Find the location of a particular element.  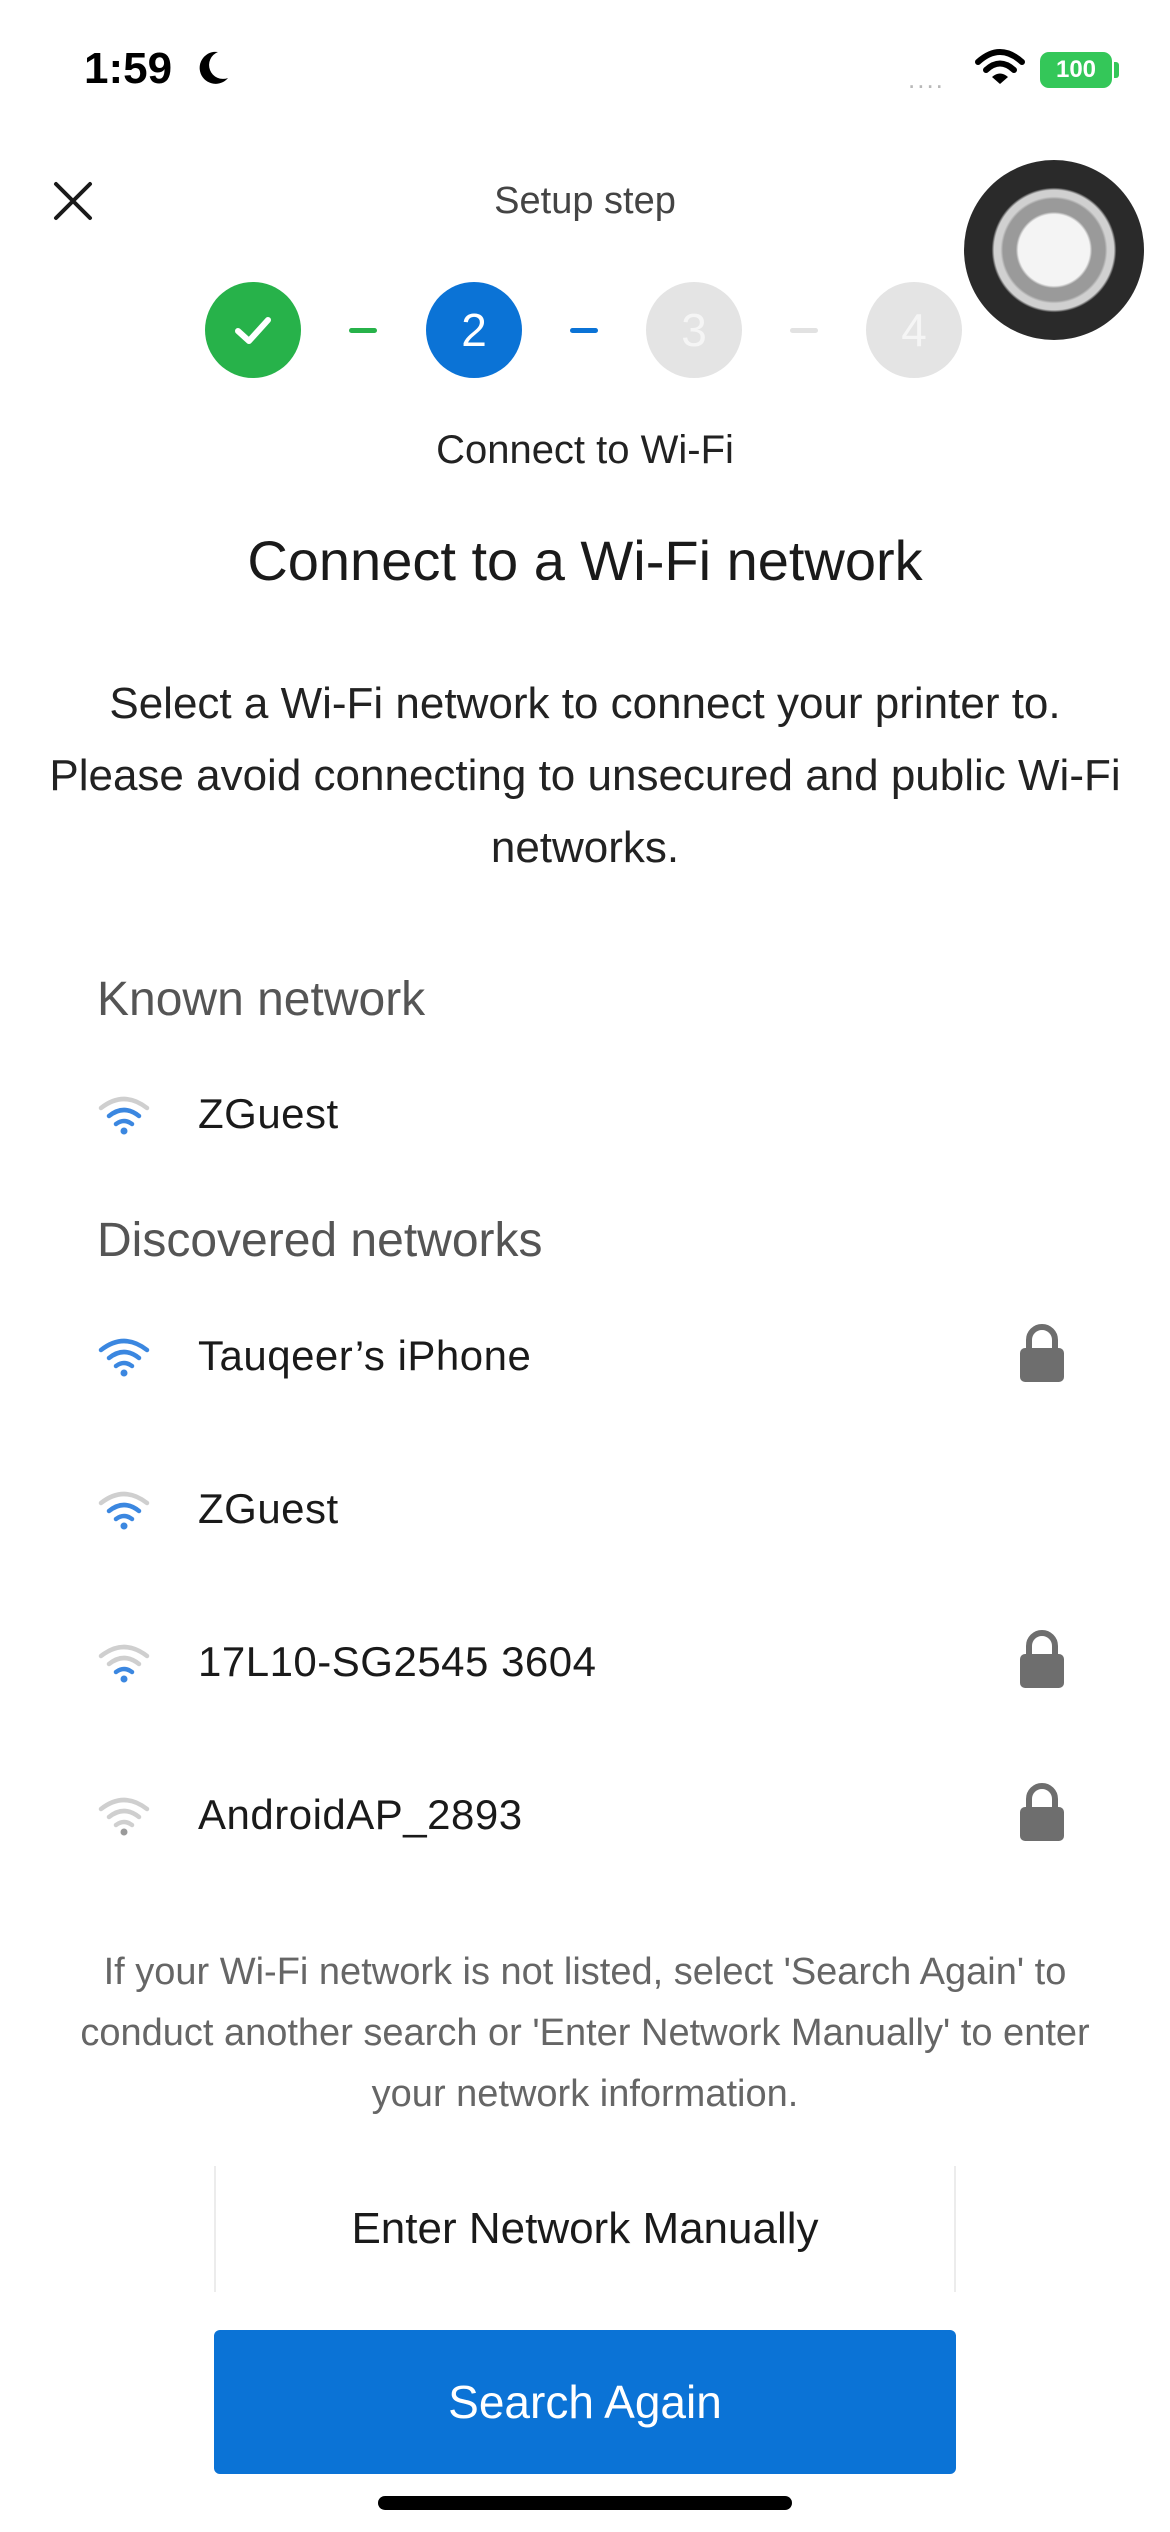

network-row-17l10: 17L10-SG2545 3604 is located at coordinates (585, 1663).